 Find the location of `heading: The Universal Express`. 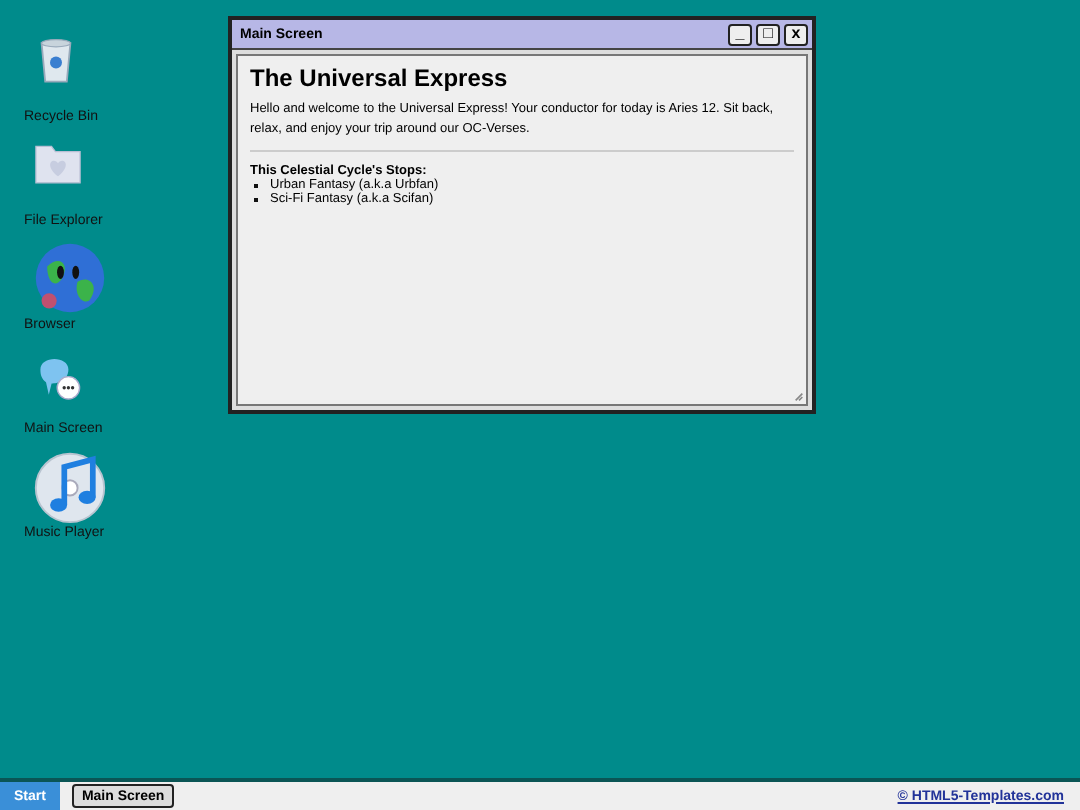

heading: The Universal Express is located at coordinates (380, 78).